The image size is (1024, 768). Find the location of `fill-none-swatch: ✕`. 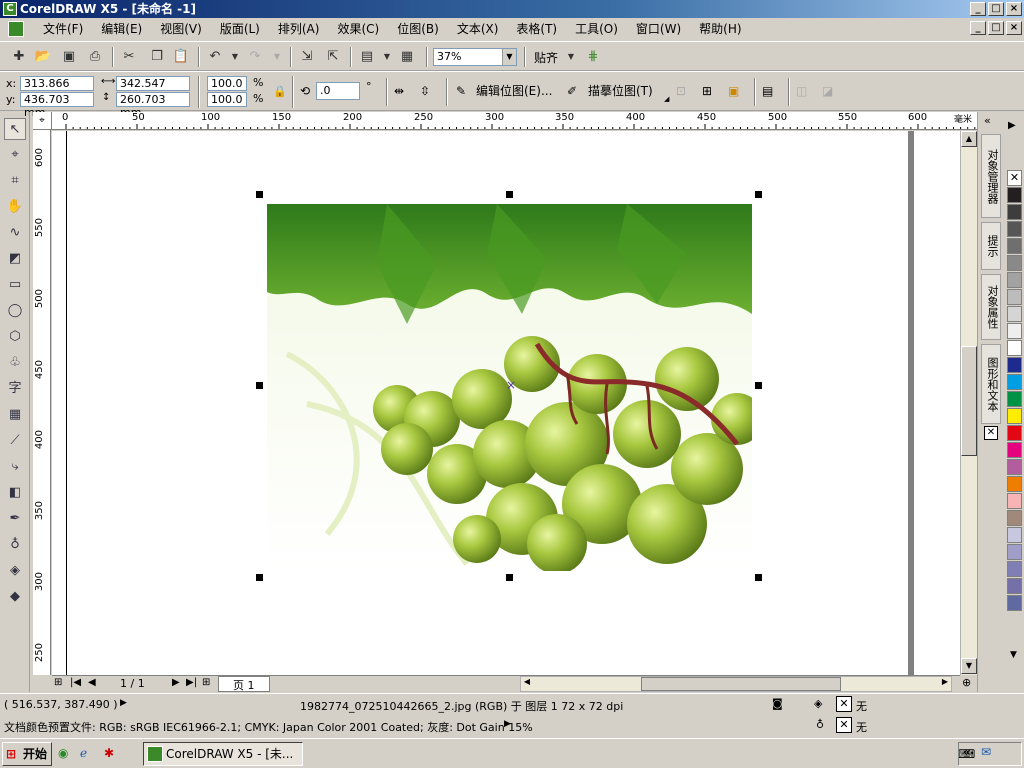

fill-none-swatch: ✕ is located at coordinates (844, 704).